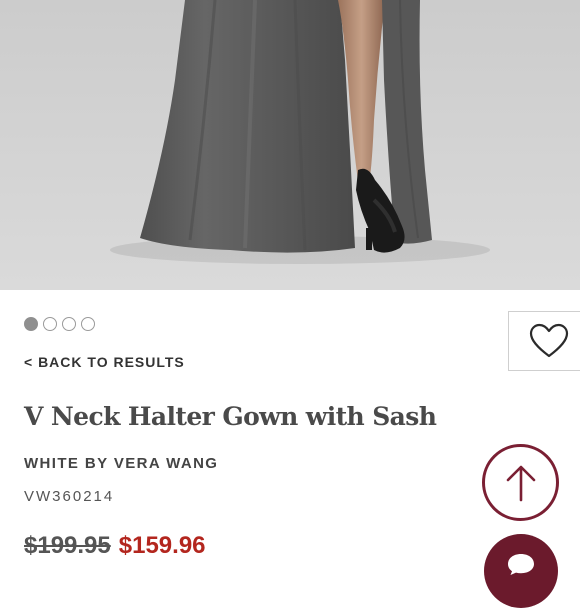 The image size is (580, 608). Describe the element at coordinates (69, 496) in the screenshot. I see `product-sku: VW360214` at that location.